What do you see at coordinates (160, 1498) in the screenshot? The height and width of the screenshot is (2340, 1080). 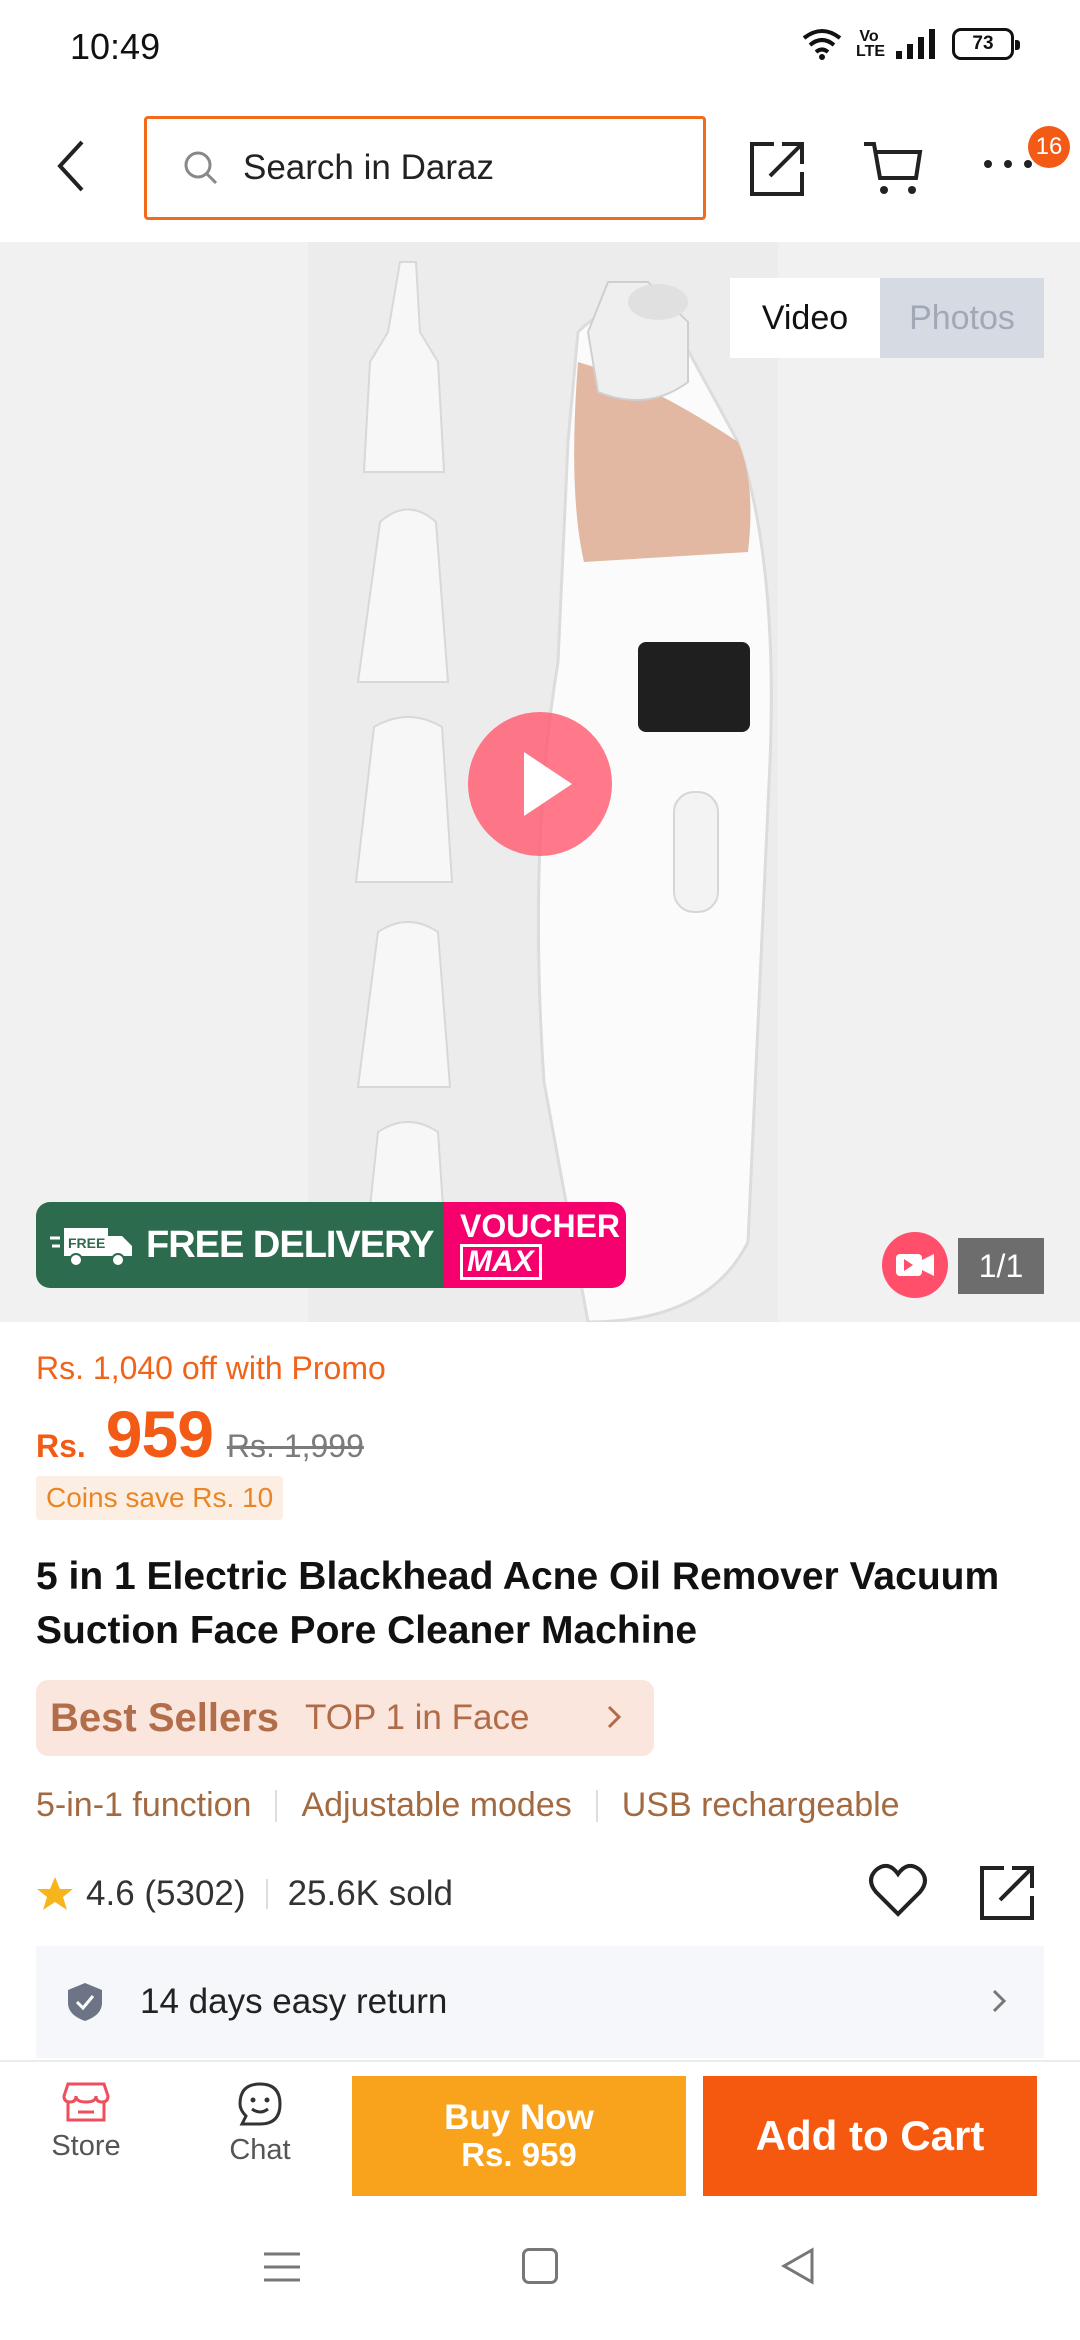 I see `coins-badge: Coins save Rs. 10` at bounding box center [160, 1498].